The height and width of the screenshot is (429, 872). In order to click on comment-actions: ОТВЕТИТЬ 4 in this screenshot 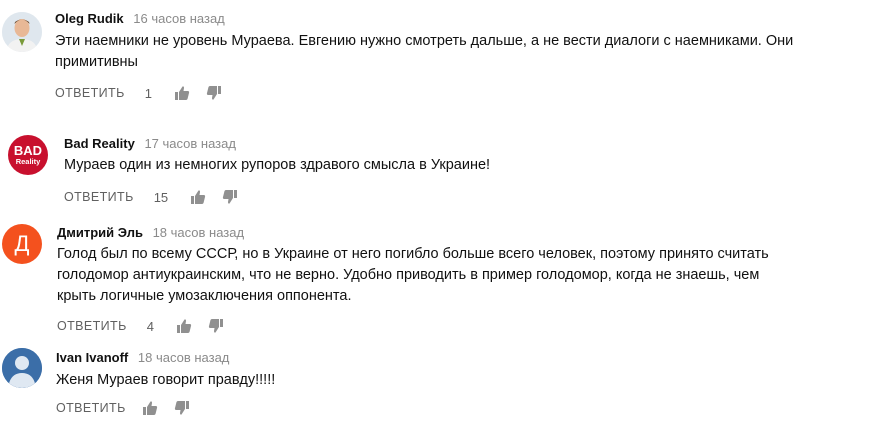, I will do `click(140, 326)`.